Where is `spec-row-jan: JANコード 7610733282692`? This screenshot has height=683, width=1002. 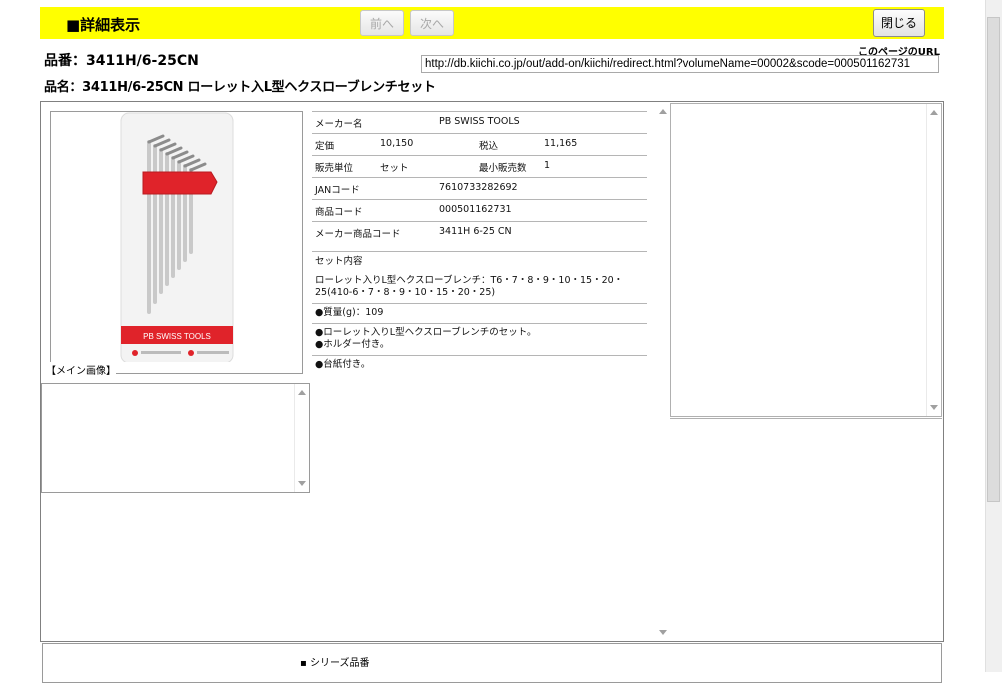 spec-row-jan: JANコード 7610733282692 is located at coordinates (479, 189).